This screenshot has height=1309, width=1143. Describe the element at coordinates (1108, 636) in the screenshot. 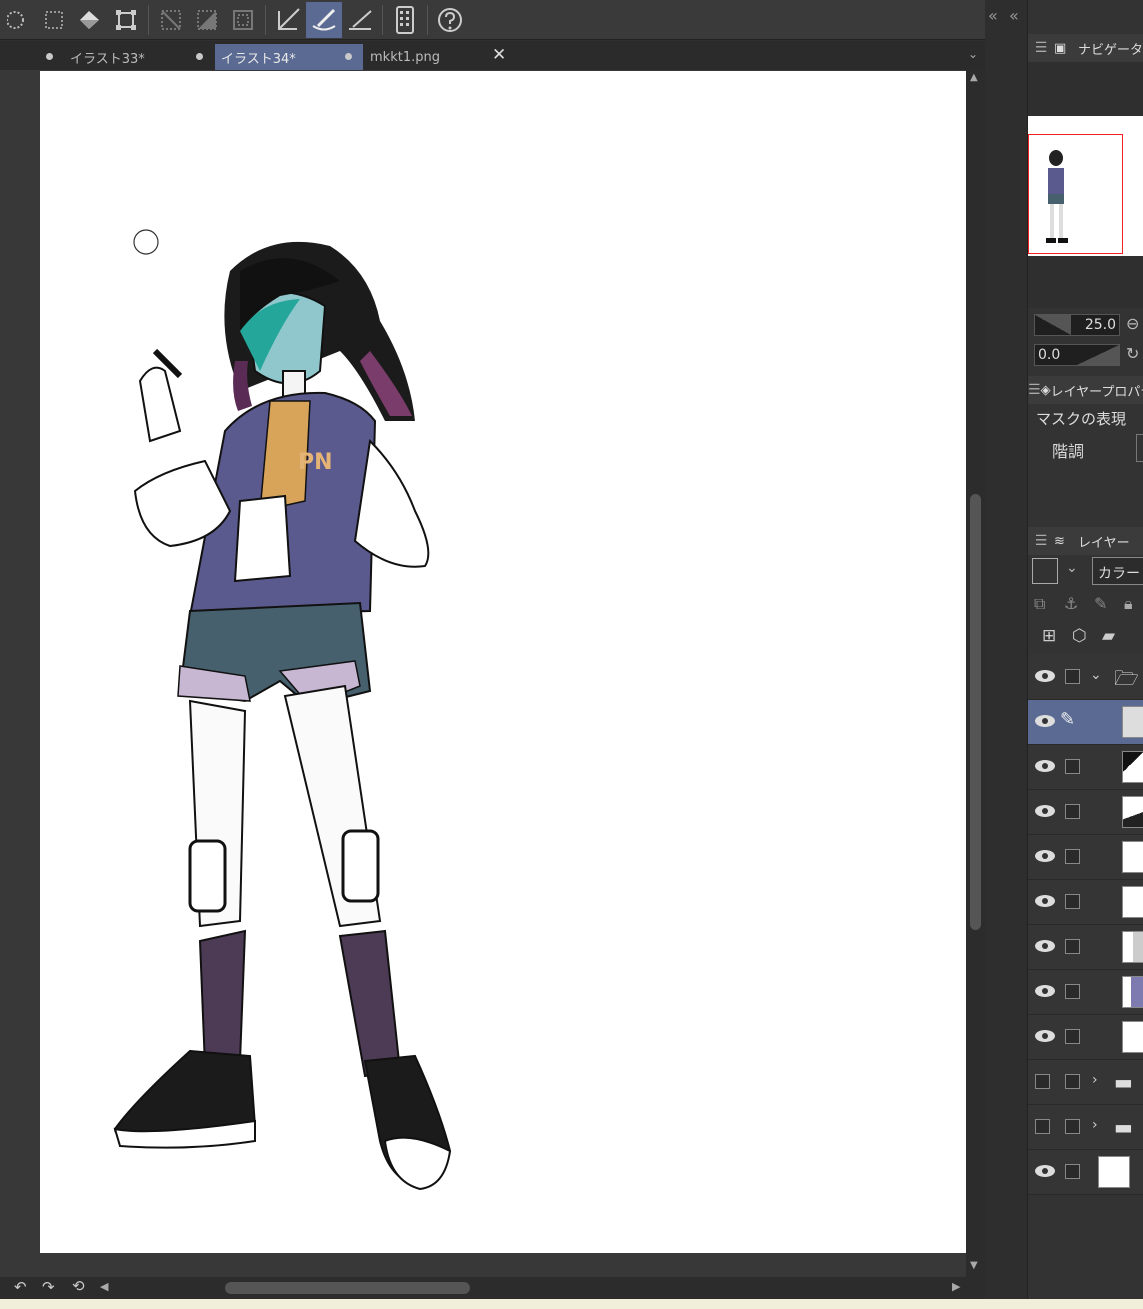

I see `new-folder-icon: ▰` at that location.